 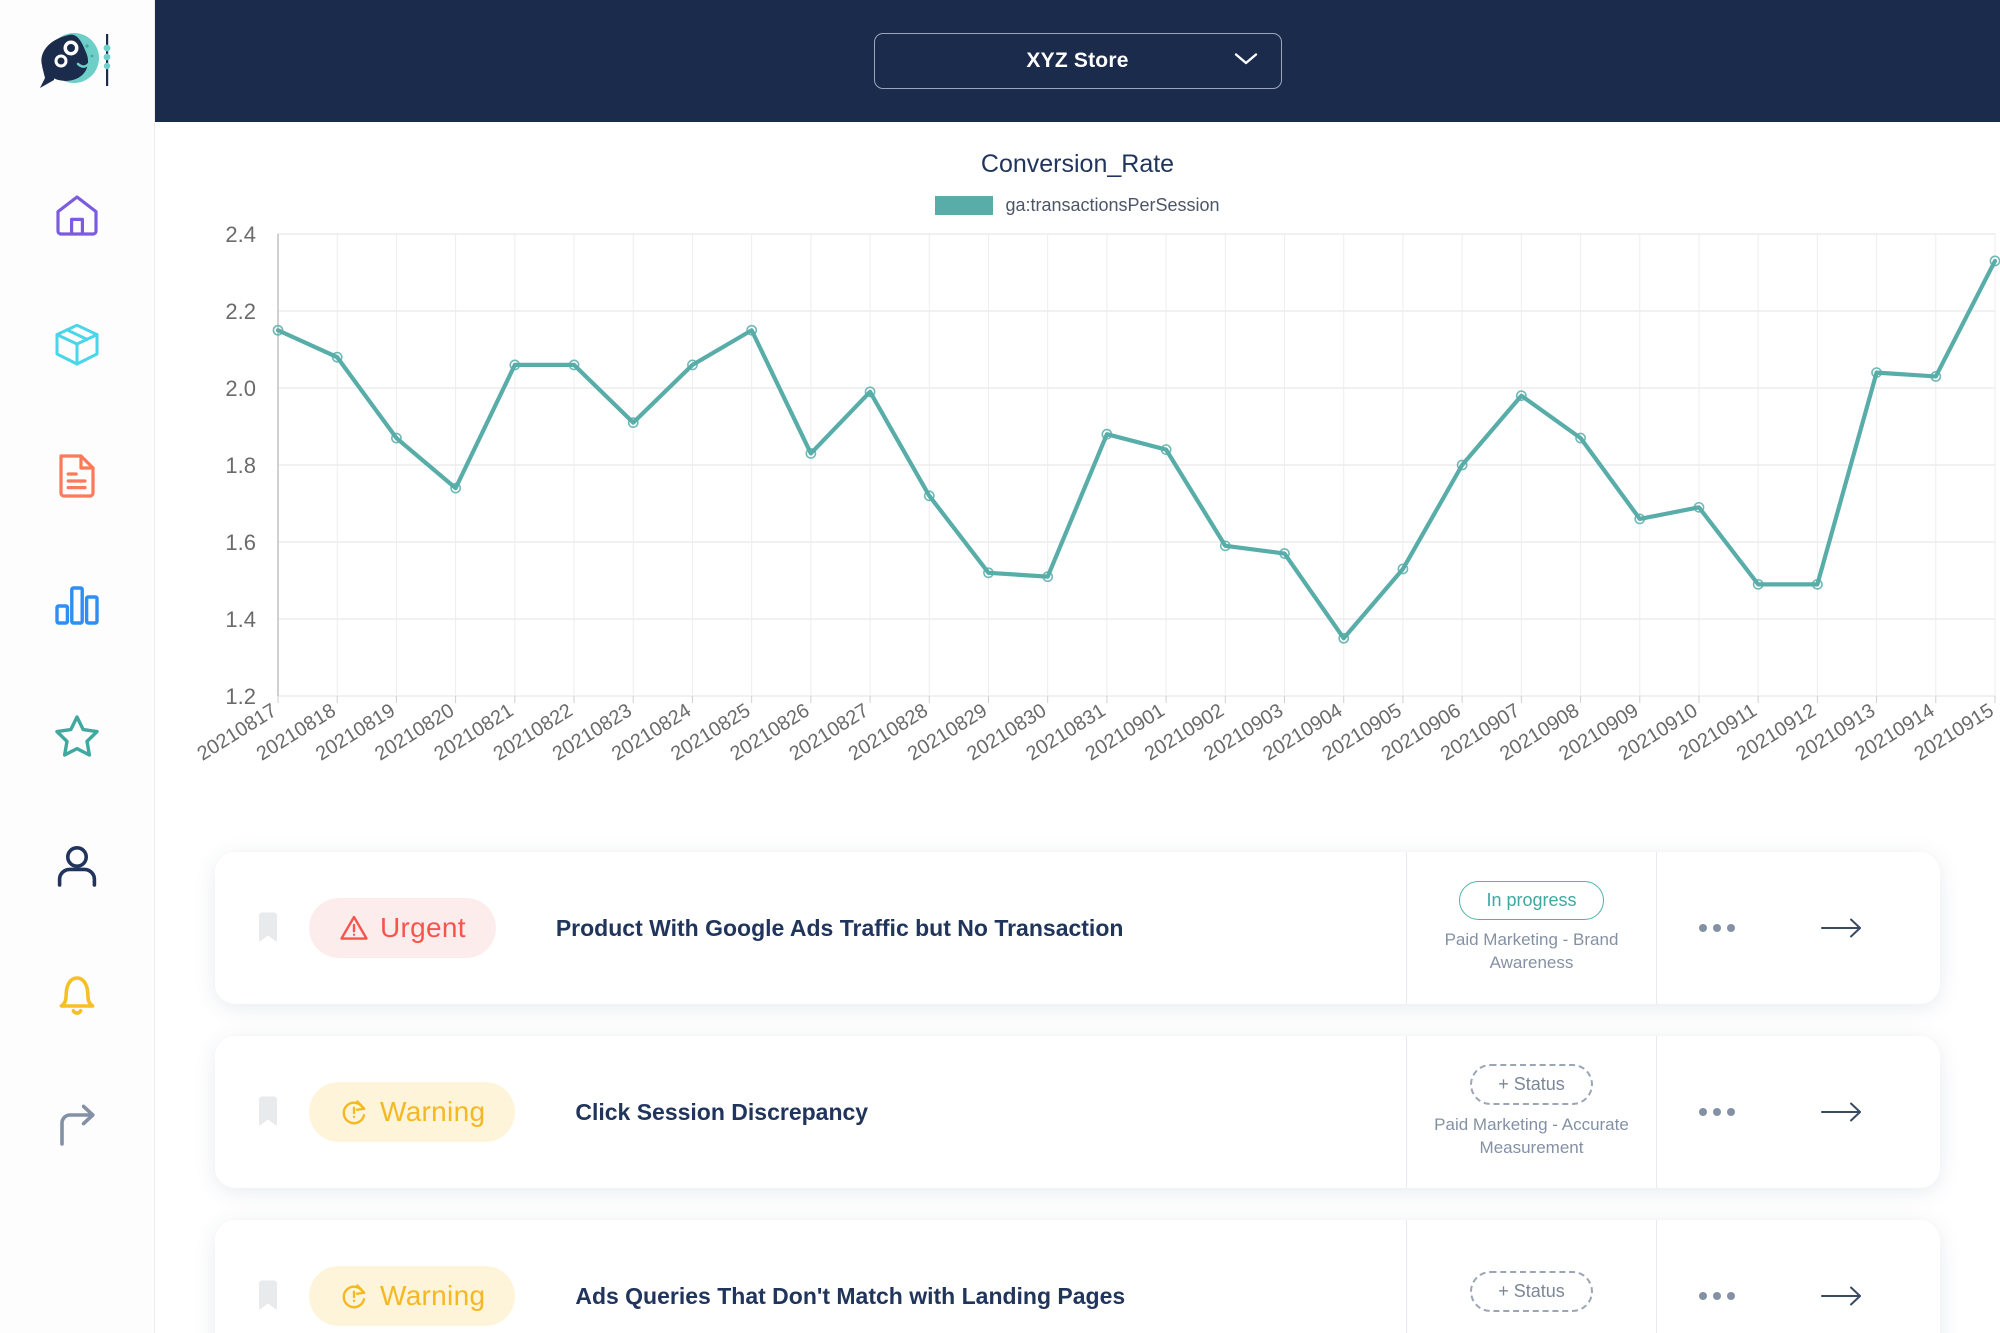 What do you see at coordinates (240, 696) in the screenshot?
I see `y-axis-tick-label: 1.2` at bounding box center [240, 696].